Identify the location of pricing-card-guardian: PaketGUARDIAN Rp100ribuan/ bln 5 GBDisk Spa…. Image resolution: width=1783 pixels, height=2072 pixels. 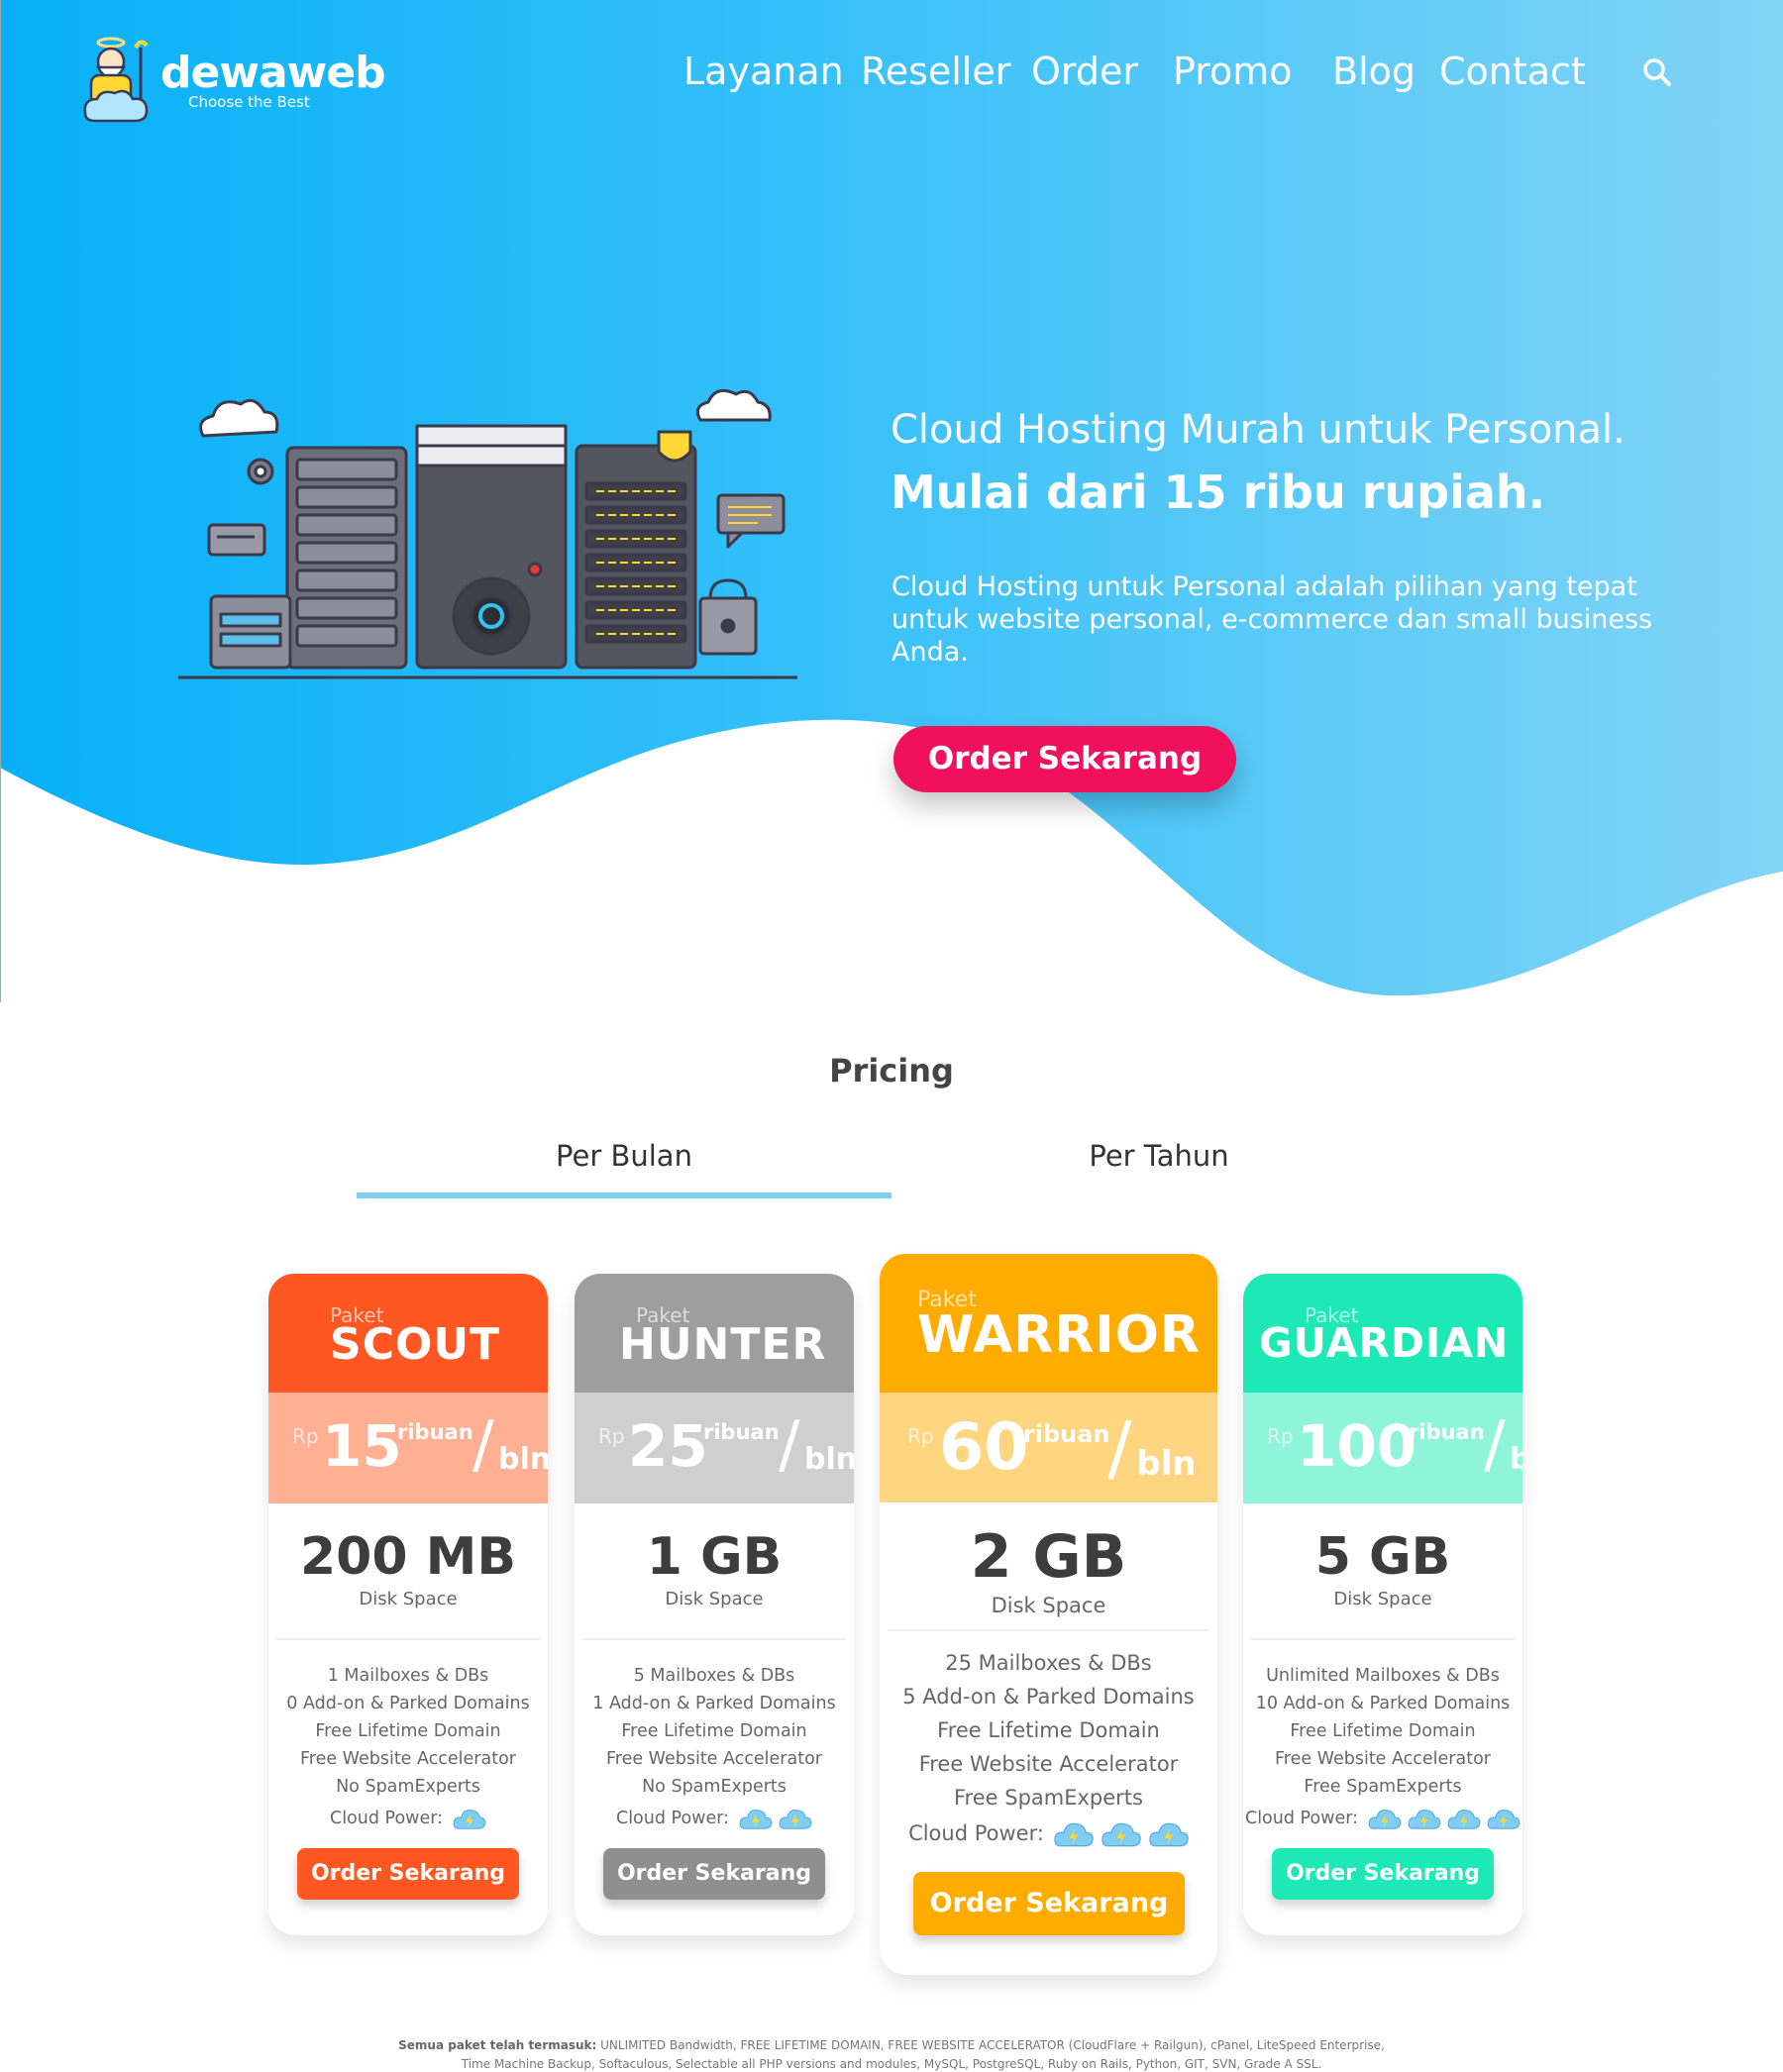
(1382, 1605).